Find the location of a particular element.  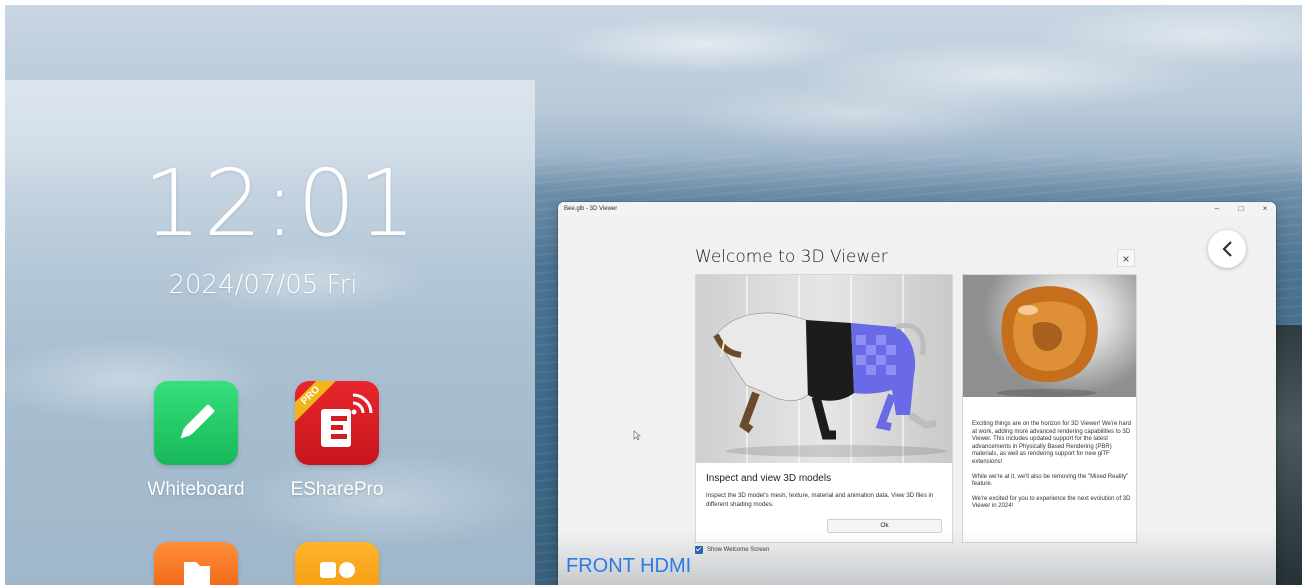

maximize-button: □ is located at coordinates (1241, 209).